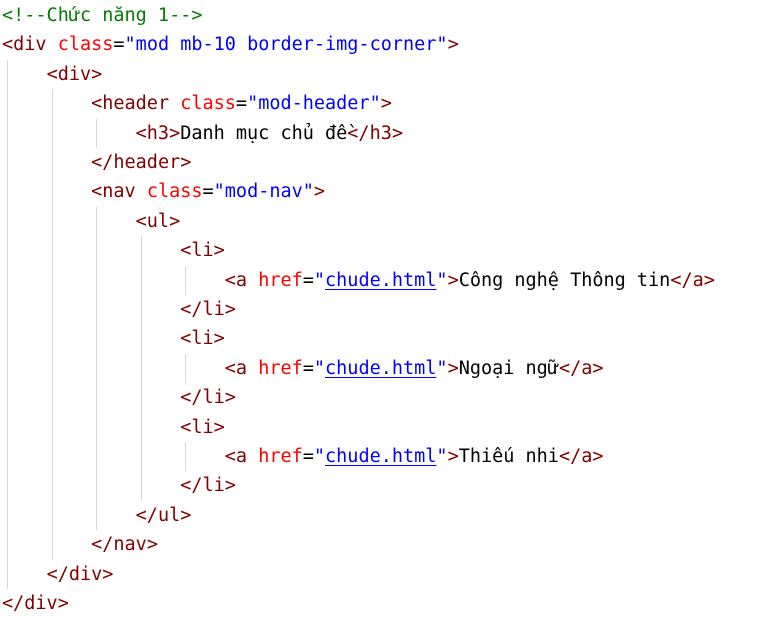  I want to click on code-line: <a href="chude.html">Thiếu nhi</a>, so click(303, 456).